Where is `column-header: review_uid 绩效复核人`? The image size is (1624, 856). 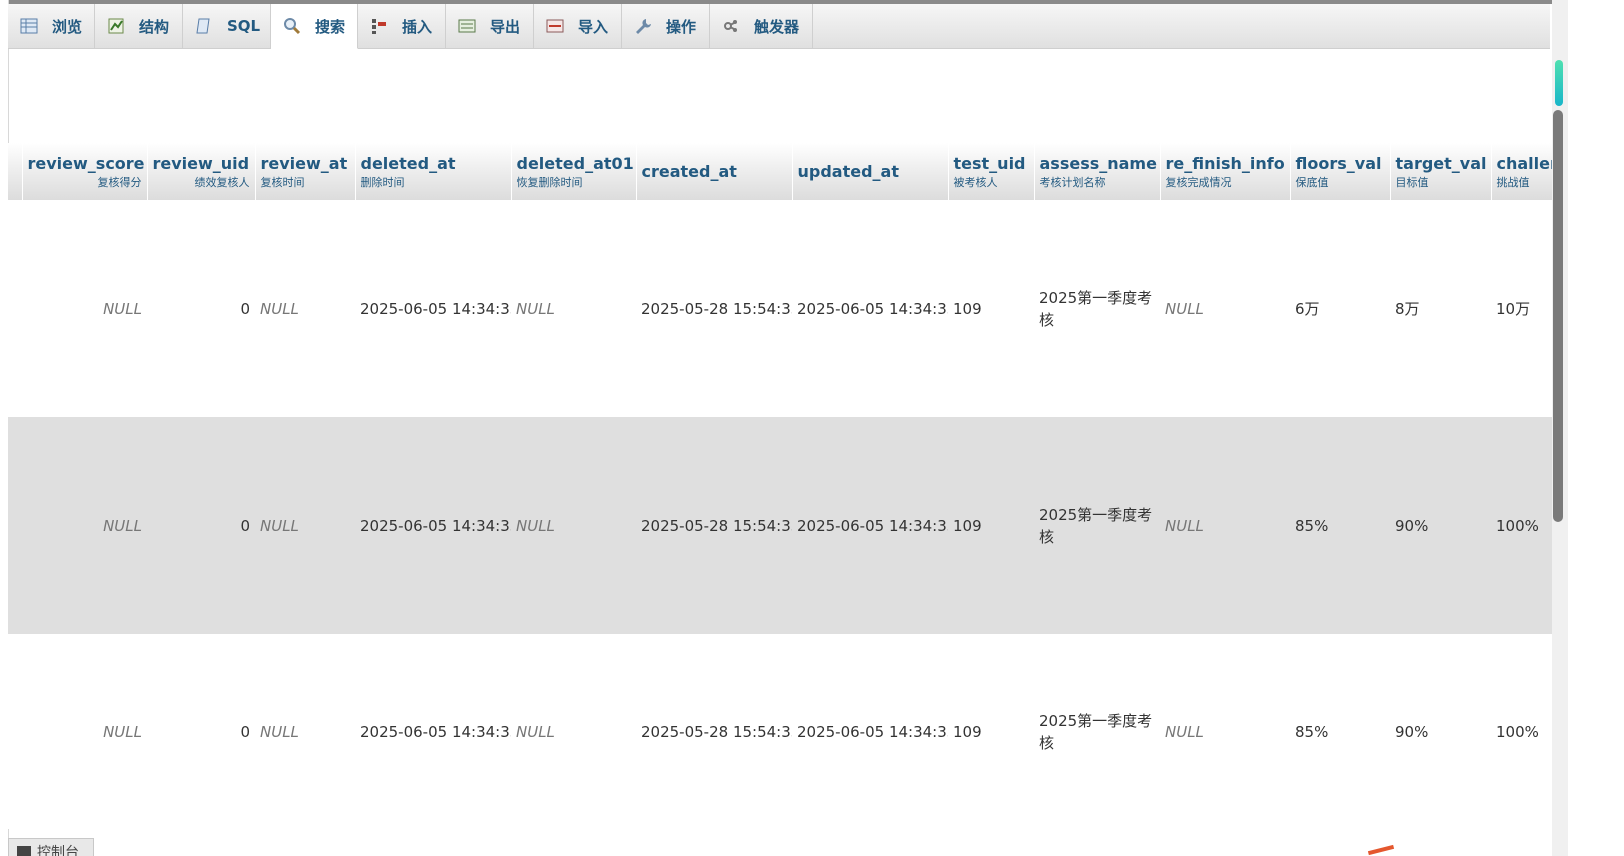 column-header: review_uid 绩效复核人 is located at coordinates (201, 171).